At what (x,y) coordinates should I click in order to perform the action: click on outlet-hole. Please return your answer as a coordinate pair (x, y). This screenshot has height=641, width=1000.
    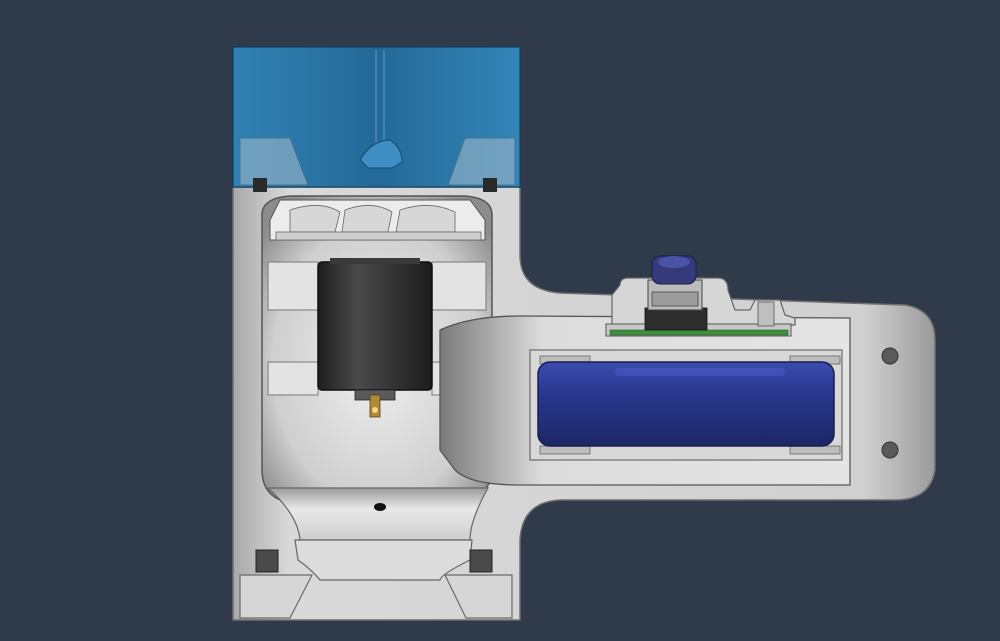
    Looking at the image, I should click on (380, 507).